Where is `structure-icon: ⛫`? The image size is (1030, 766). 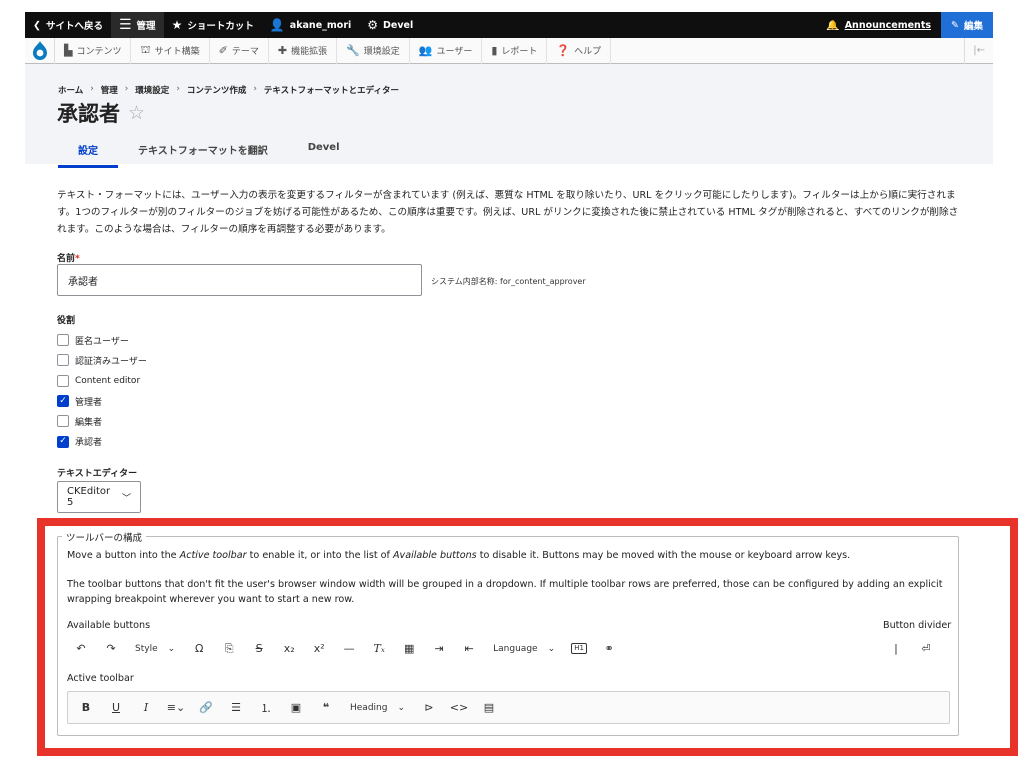
structure-icon: ⛫ is located at coordinates (145, 49).